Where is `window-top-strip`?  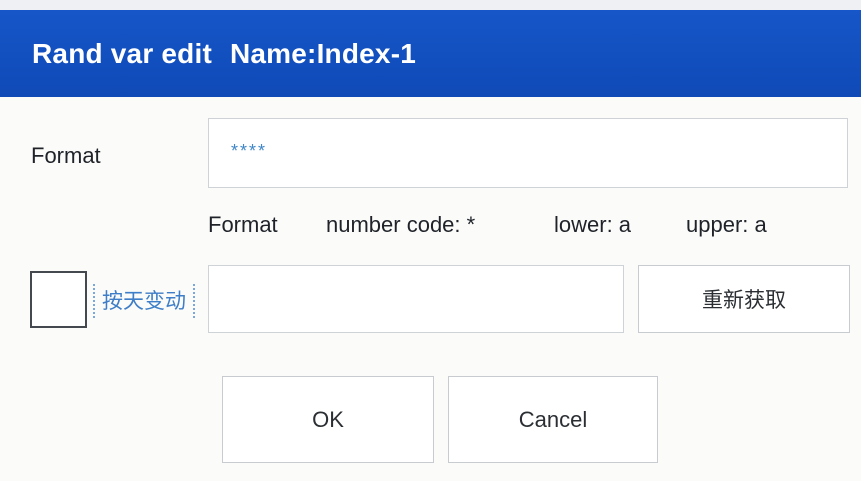
window-top-strip is located at coordinates (430, 5).